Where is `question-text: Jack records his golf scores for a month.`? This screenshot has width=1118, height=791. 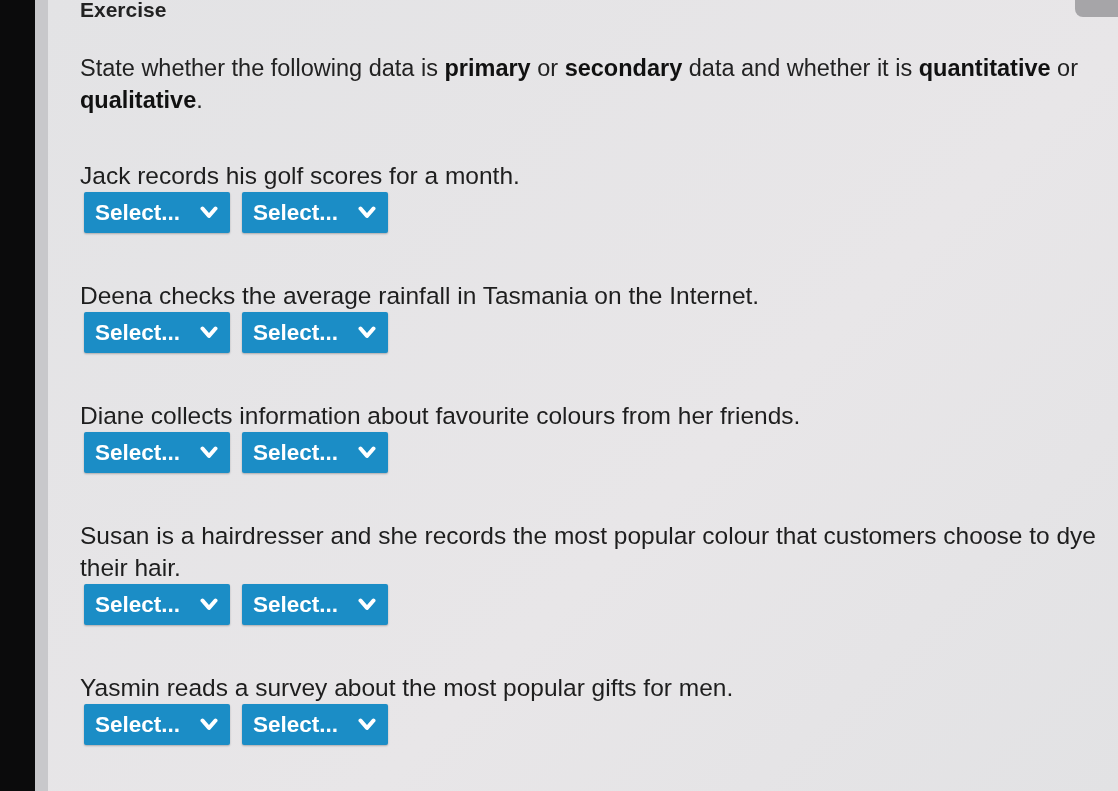
question-text: Jack records his golf scores for a month. is located at coordinates (300, 176).